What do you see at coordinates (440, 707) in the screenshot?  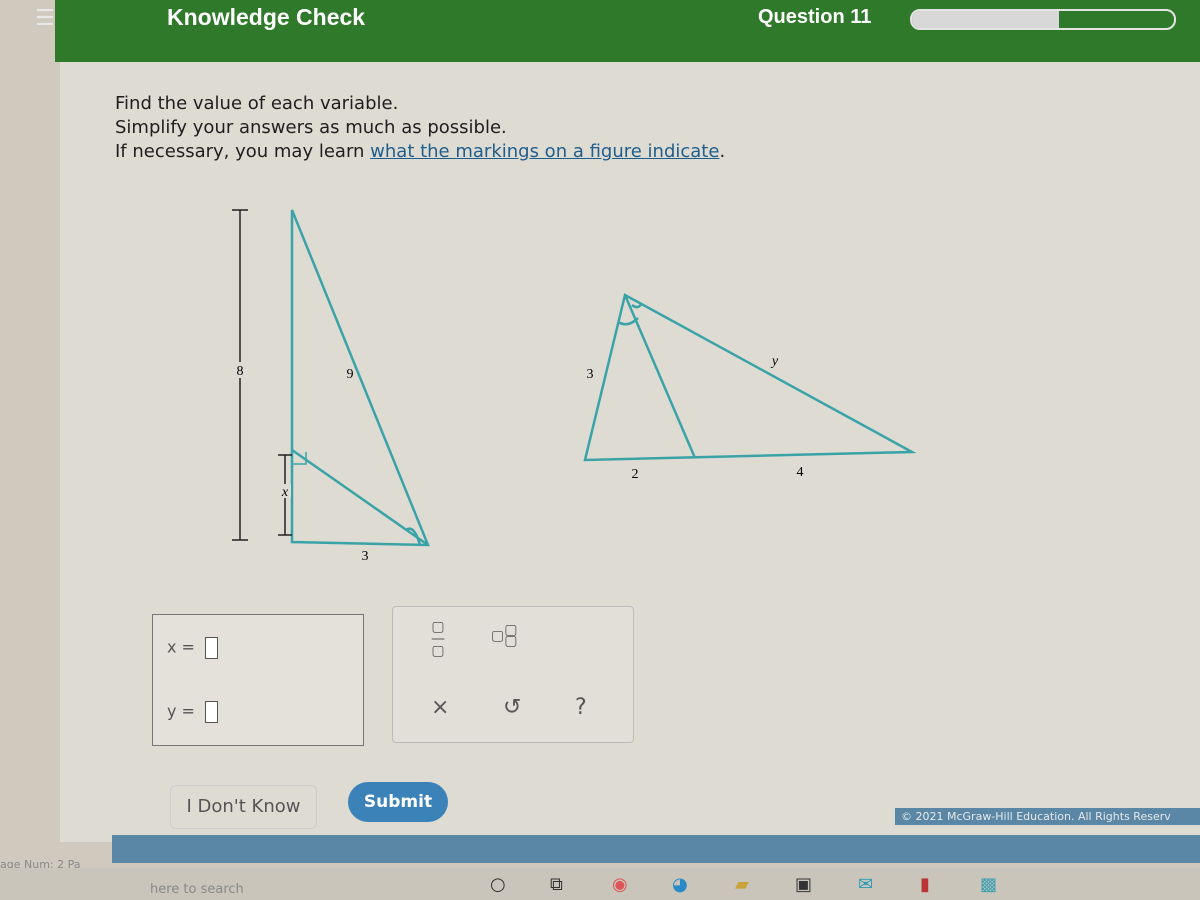 I see `clear-button: ×` at bounding box center [440, 707].